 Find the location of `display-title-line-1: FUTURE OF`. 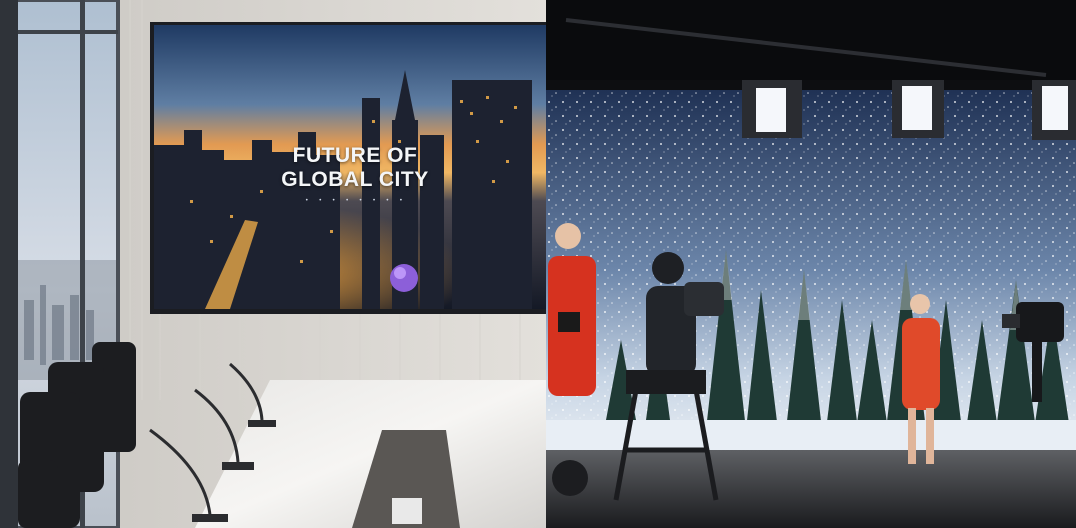

display-title-line-1: FUTURE OF is located at coordinates (355, 155).